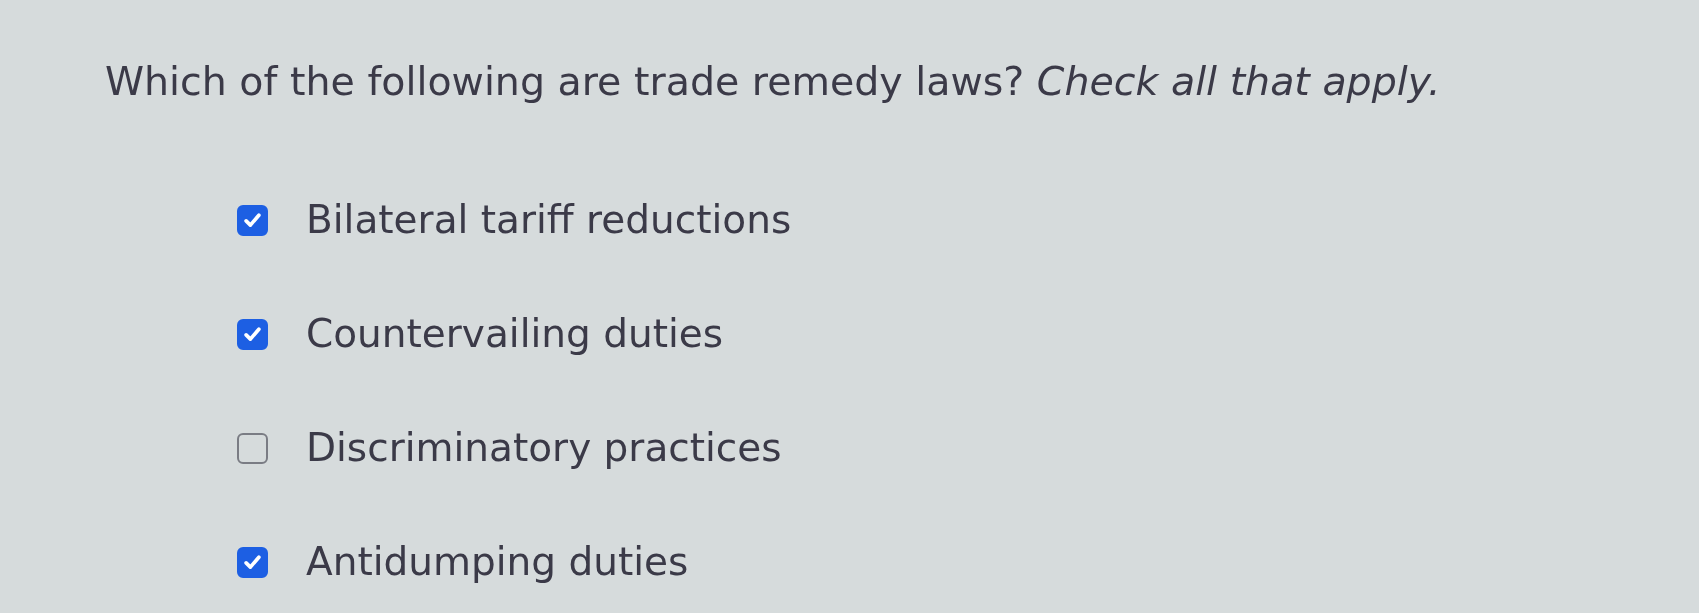  Describe the element at coordinates (497, 562) in the screenshot. I see `option-label: Antidumping duties` at that location.